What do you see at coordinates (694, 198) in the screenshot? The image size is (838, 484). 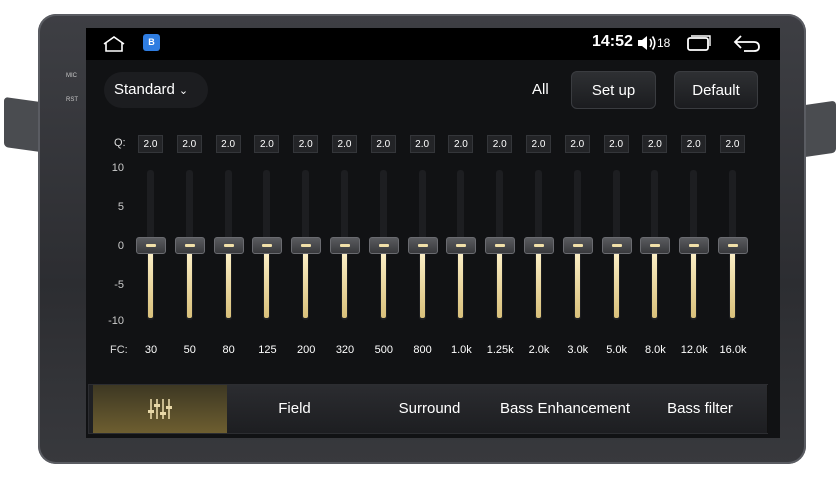 I see `eq-band: 2.0 12.0k` at bounding box center [694, 198].